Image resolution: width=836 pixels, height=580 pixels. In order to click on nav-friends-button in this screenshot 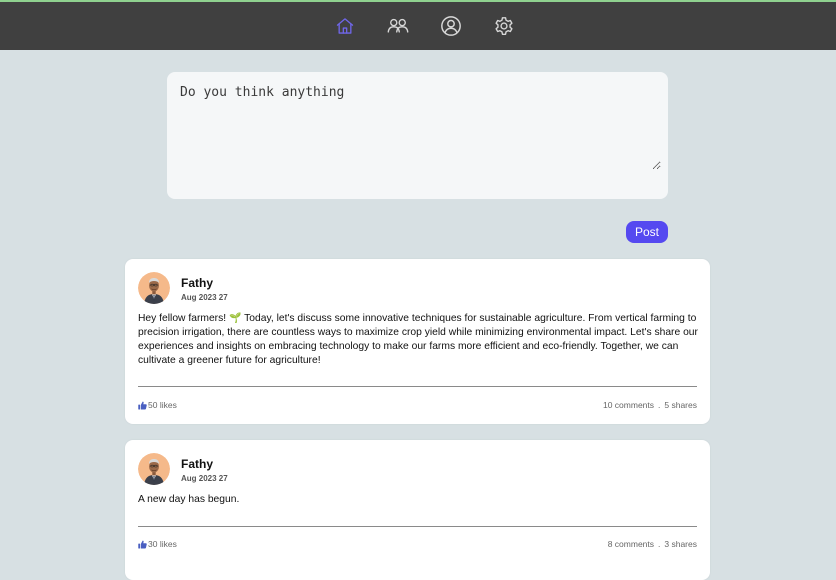, I will do `click(397, 26)`.